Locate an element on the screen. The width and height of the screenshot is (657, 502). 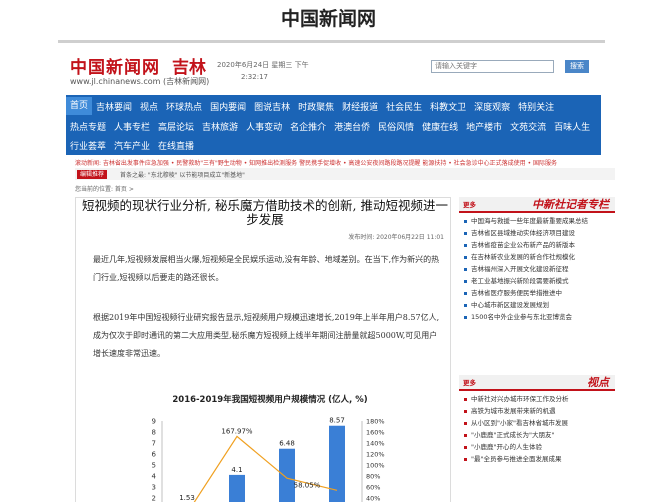
search-input is located at coordinates (492, 66).